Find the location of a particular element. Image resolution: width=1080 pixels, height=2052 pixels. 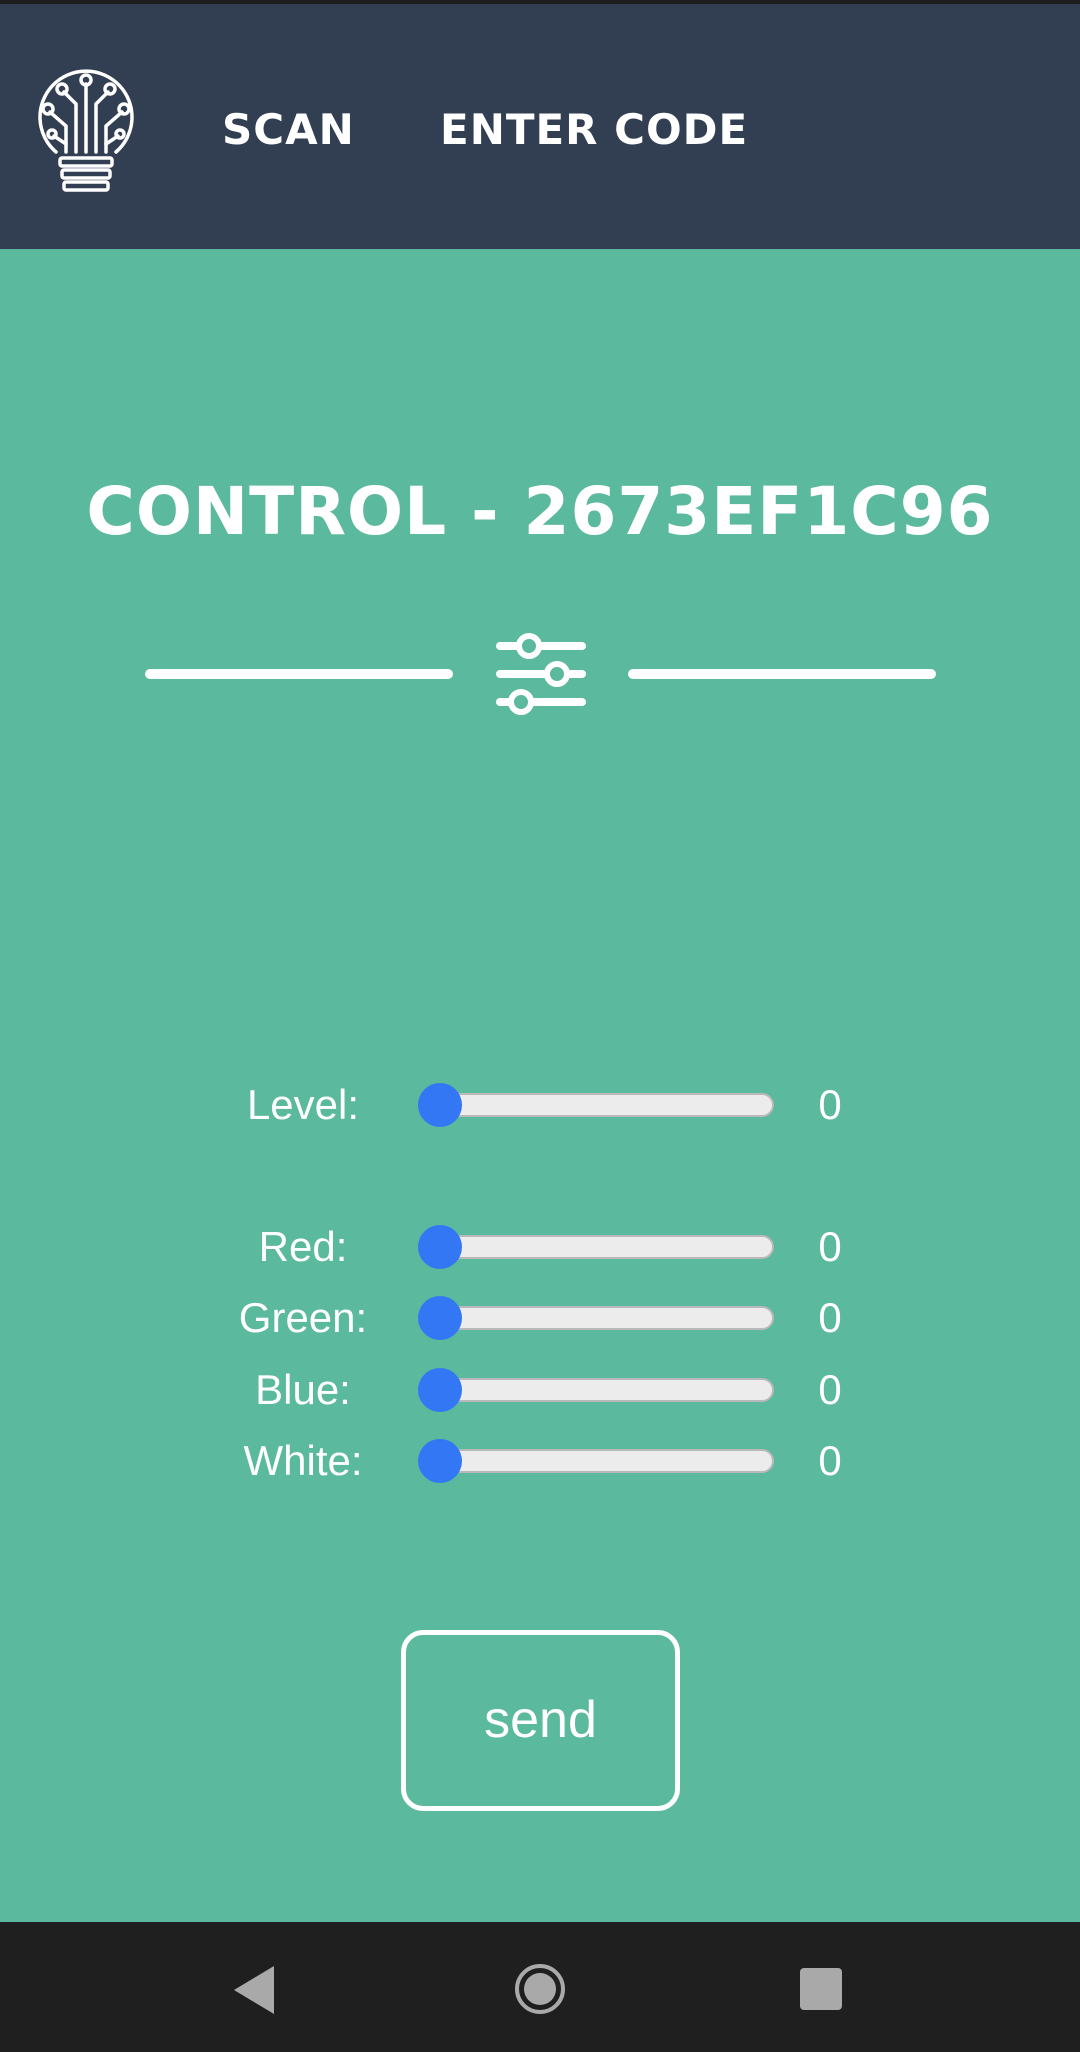

page-title: CONTROL - 2673EF1C96 is located at coordinates (540, 511).